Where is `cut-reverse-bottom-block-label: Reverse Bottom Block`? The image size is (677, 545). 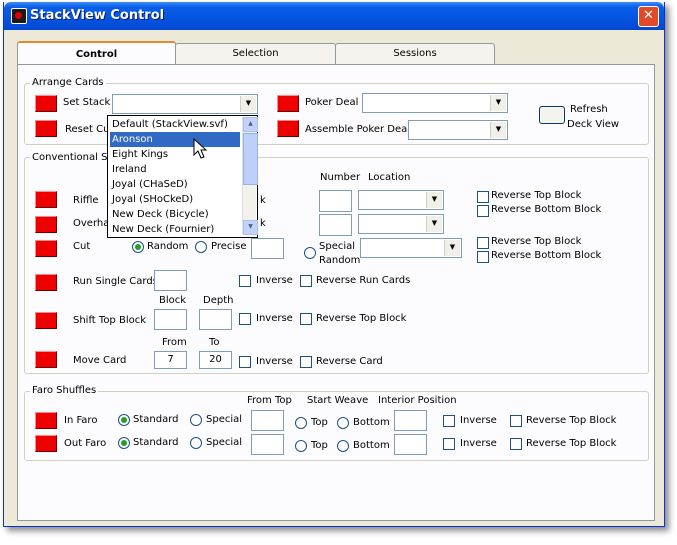 cut-reverse-bottom-block-label: Reverse Bottom Block is located at coordinates (546, 255).